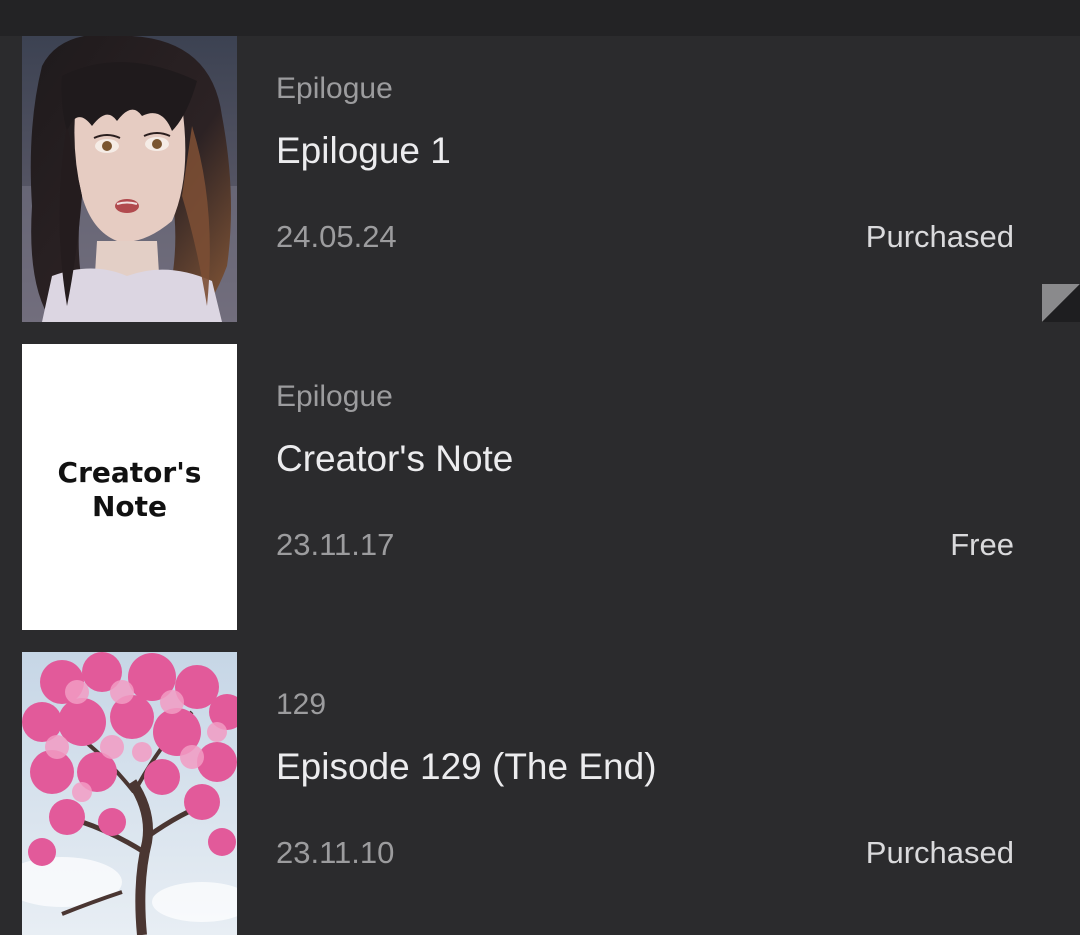  What do you see at coordinates (335, 544) in the screenshot?
I see `episode-date: 23.11.17` at bounding box center [335, 544].